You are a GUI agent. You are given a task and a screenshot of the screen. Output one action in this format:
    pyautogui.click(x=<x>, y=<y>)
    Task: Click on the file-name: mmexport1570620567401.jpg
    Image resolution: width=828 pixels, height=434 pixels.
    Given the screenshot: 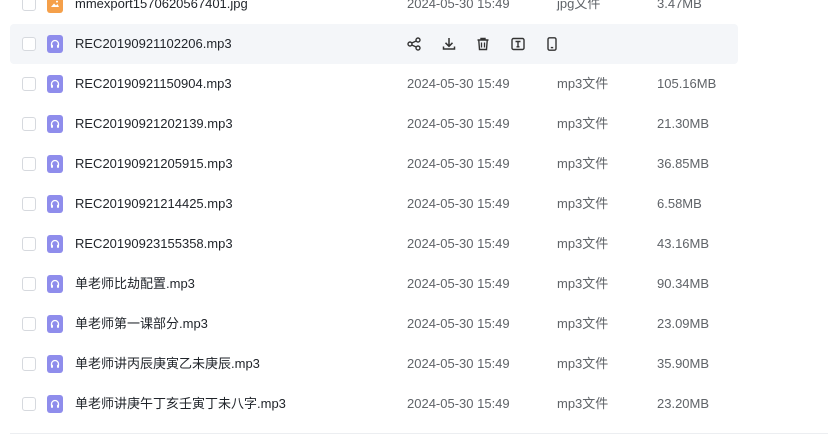 What is the action you would take?
    pyautogui.click(x=161, y=12)
    